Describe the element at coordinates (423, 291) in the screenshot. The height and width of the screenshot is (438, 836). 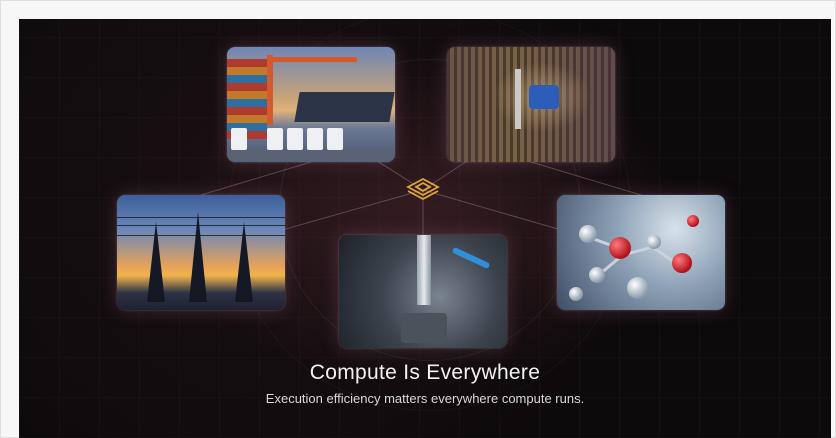
I see `cnc-machining-image` at that location.